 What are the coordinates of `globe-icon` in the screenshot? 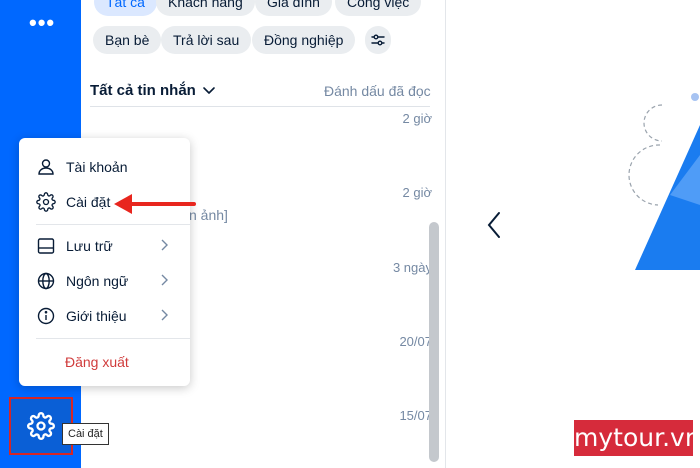 It's located at (46, 281).